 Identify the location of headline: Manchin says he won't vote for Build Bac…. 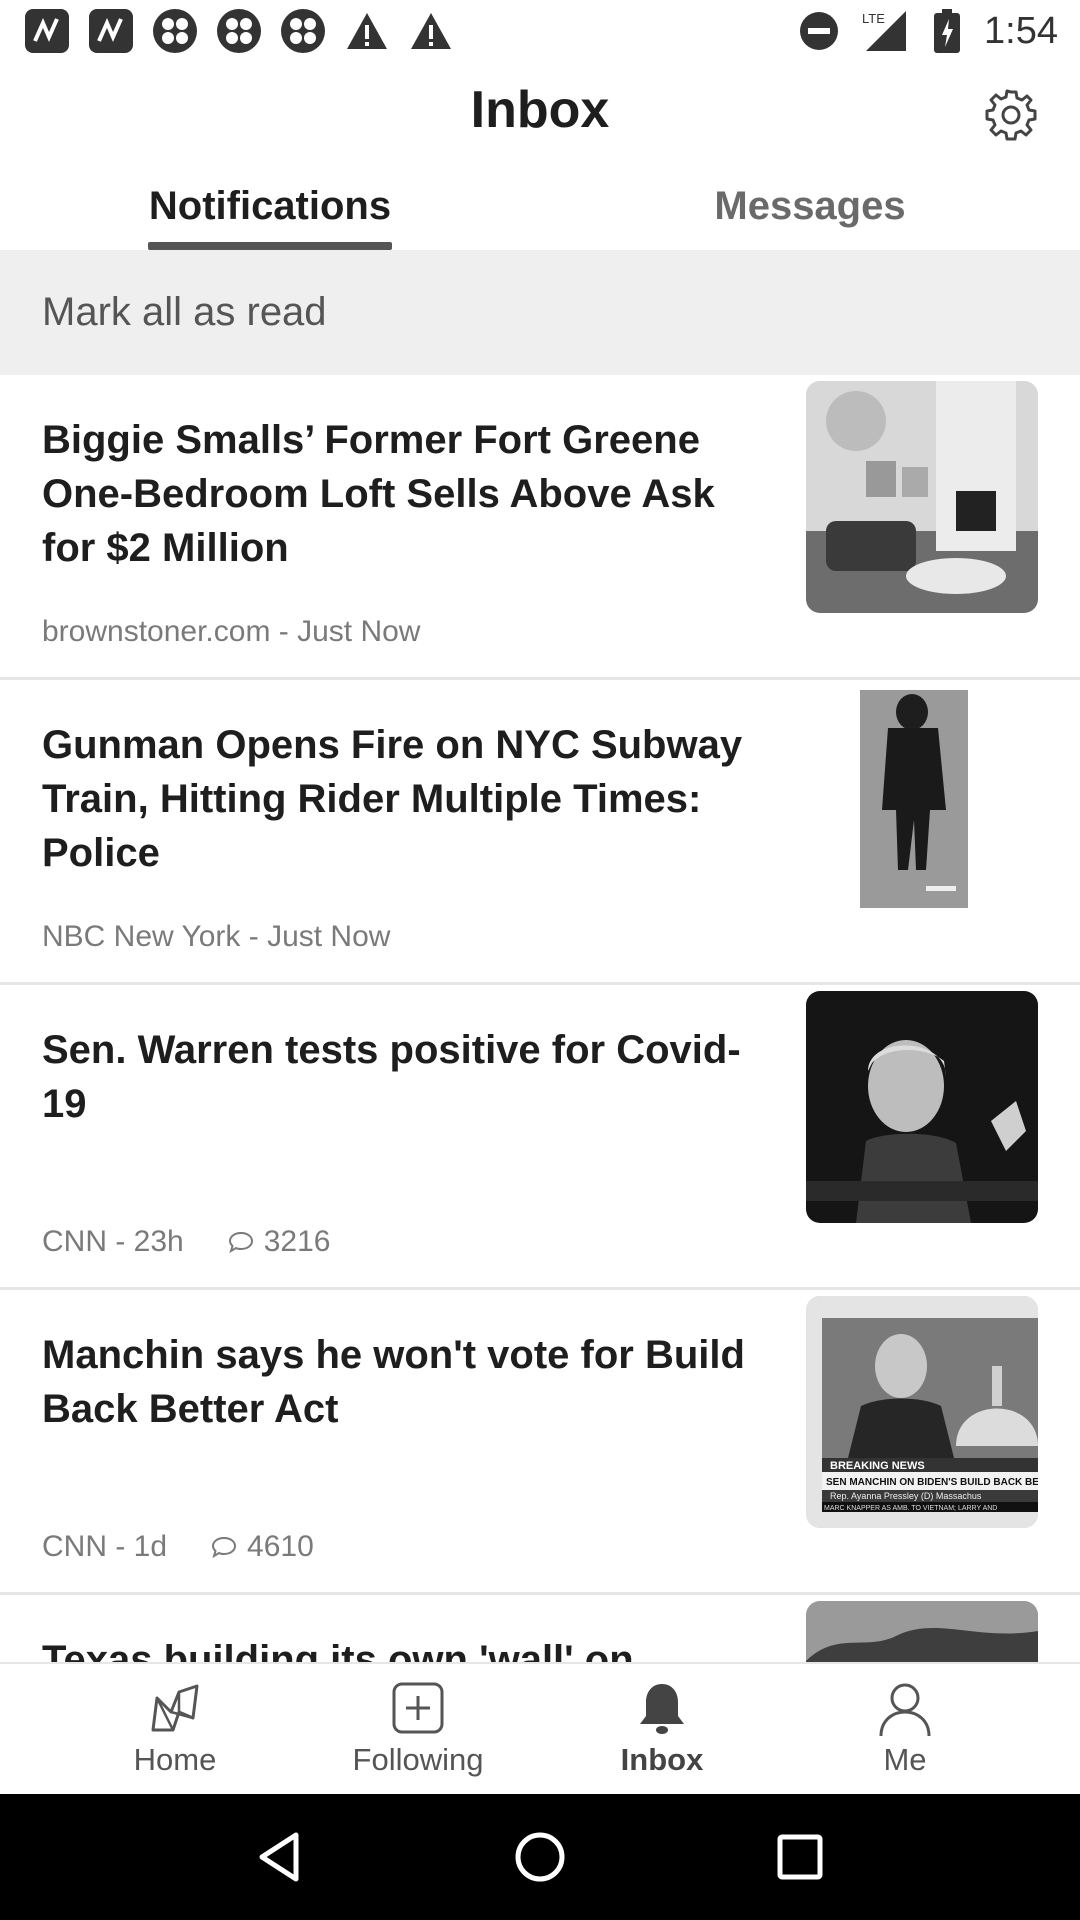
(393, 1382).